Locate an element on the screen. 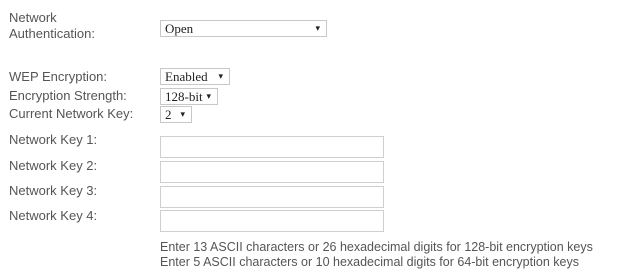 This screenshot has height=270, width=625. encryption-strength-select: 128-bit ▾ is located at coordinates (189, 96).